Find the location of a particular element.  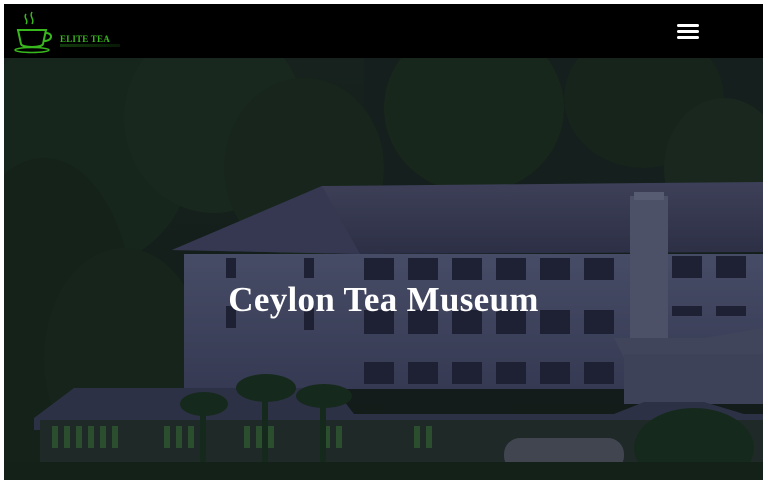

tea-cup-icon is located at coordinates (33, 32).